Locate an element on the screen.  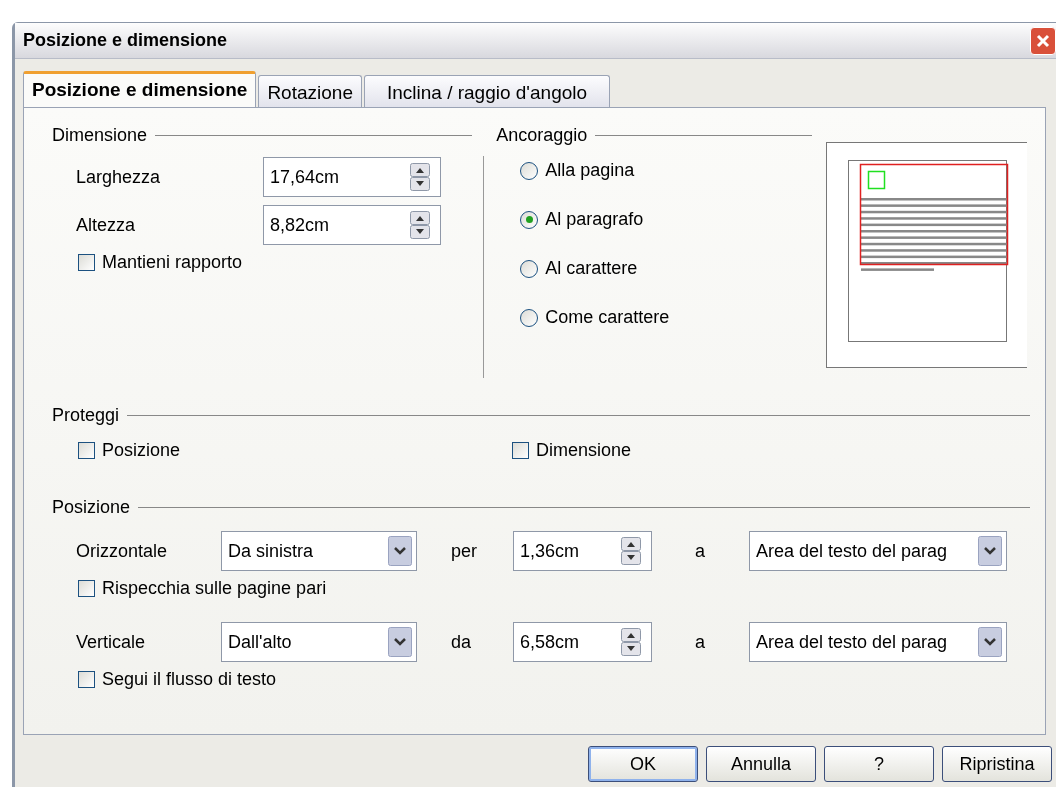
close-icon is located at coordinates (1043, 40).